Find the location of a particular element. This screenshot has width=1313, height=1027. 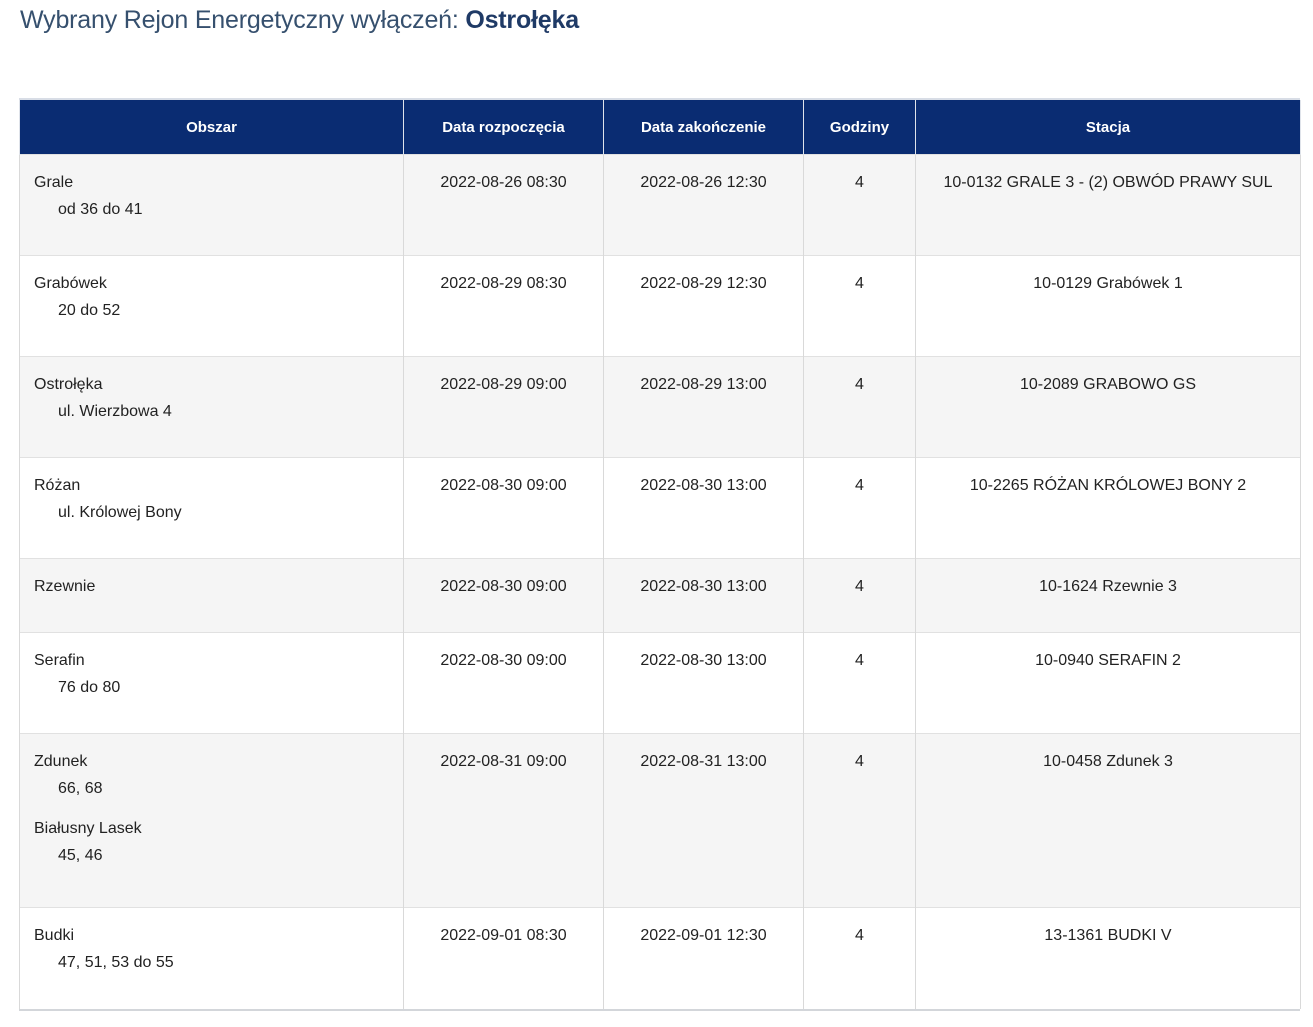

area-detail: od 36 do 41 is located at coordinates (100, 209).